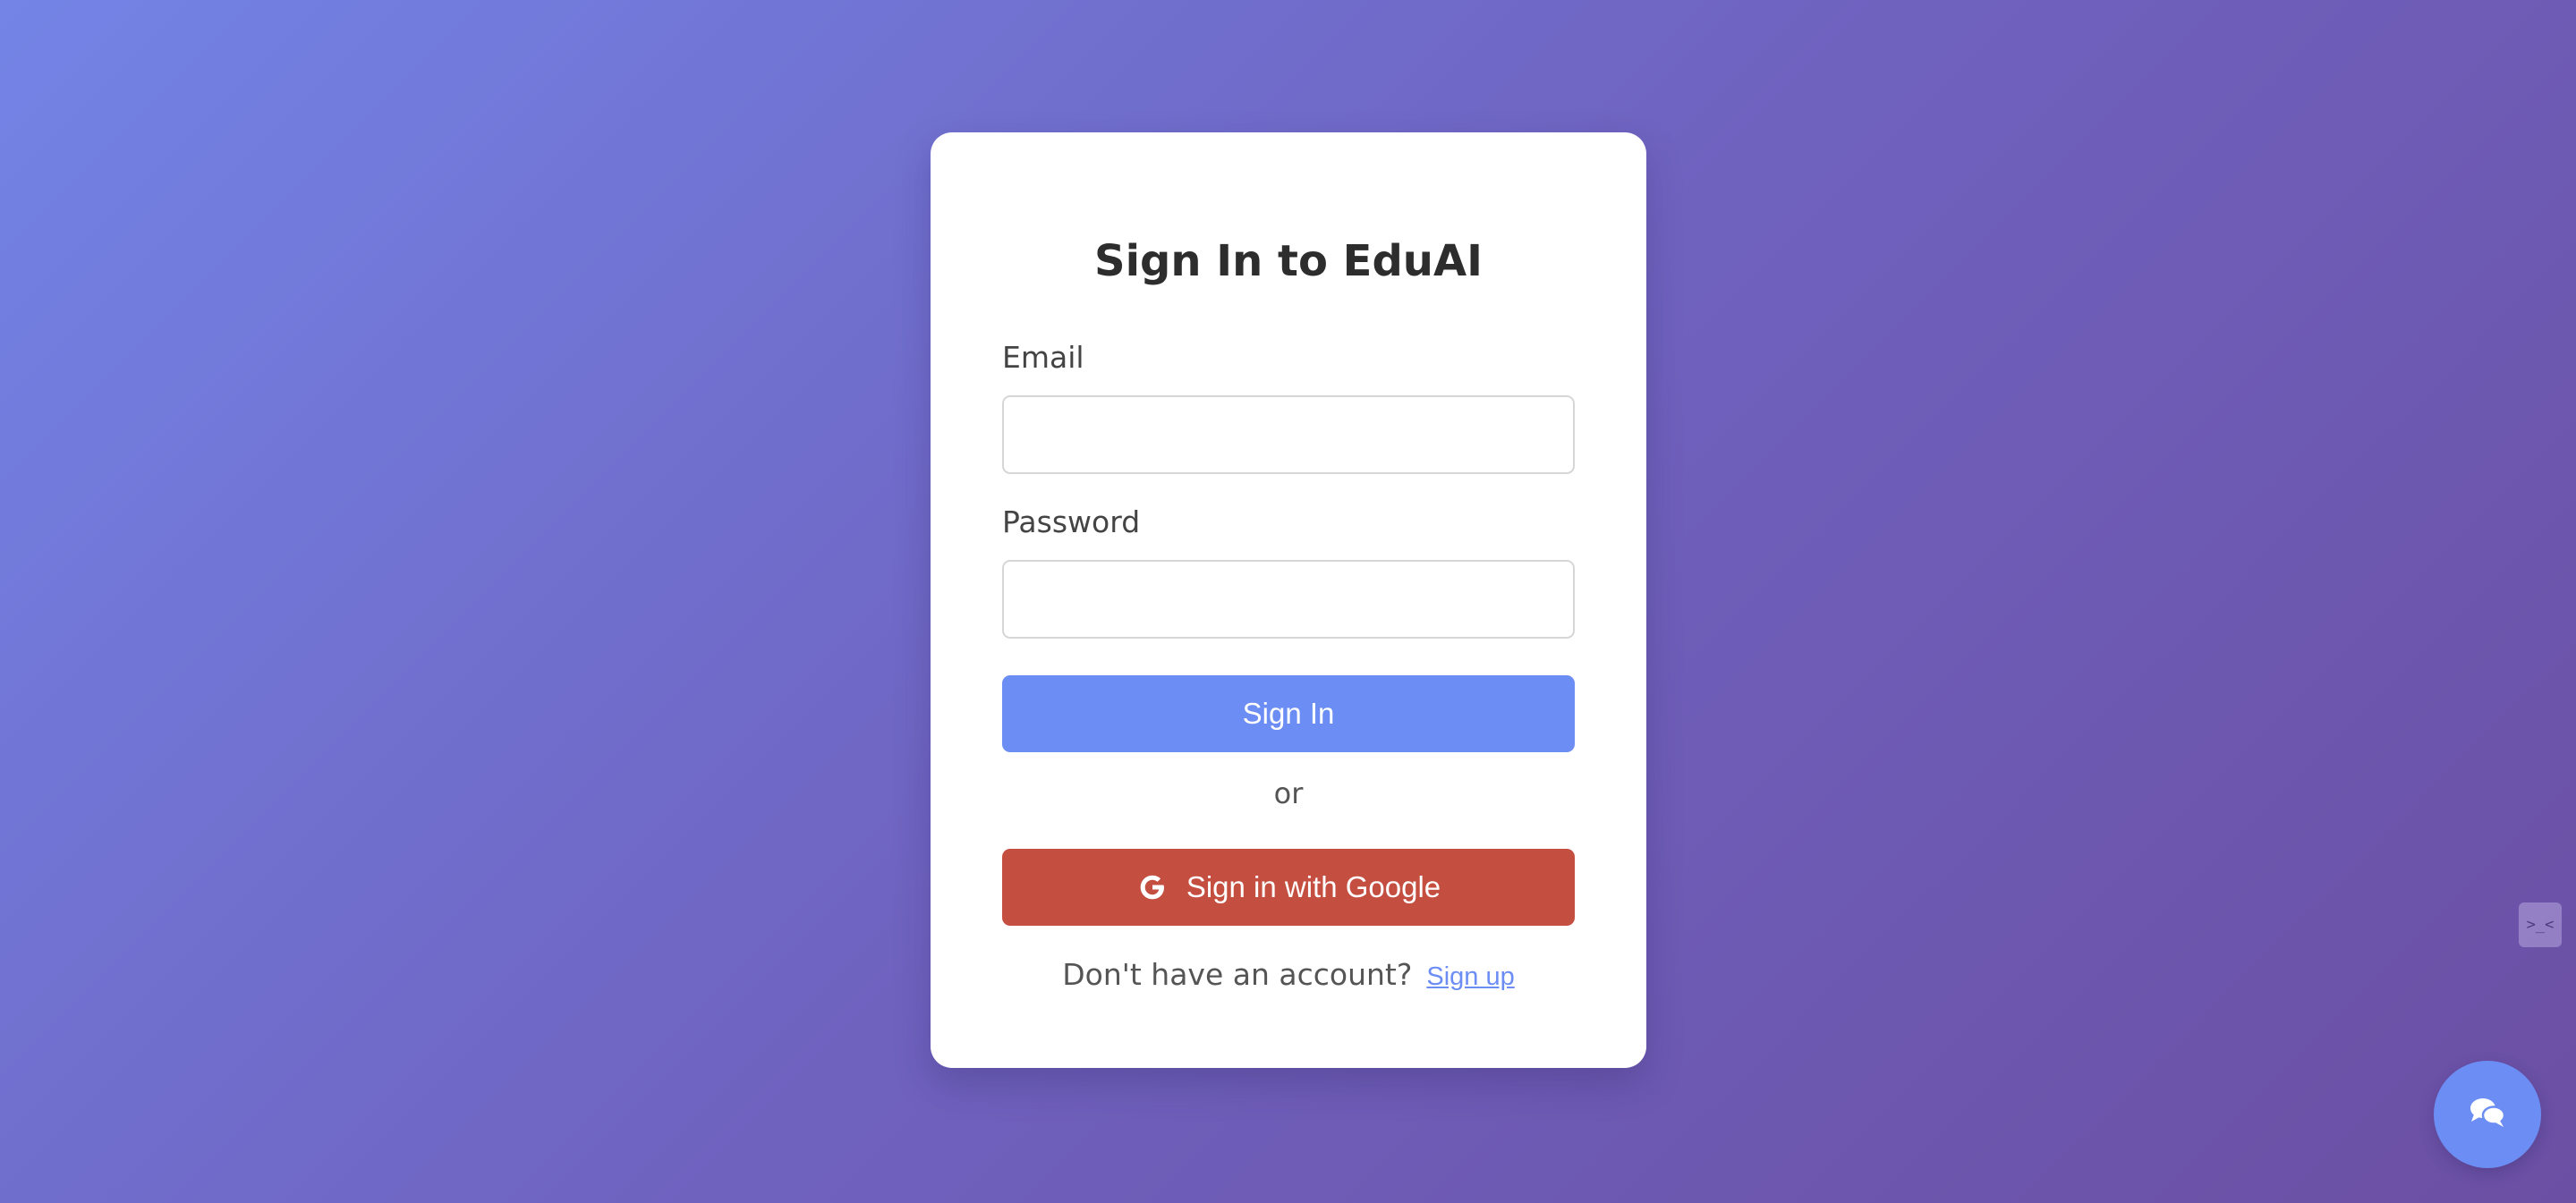 This screenshot has width=2576, height=1203. What do you see at coordinates (1288, 434) in the screenshot?
I see `email-field` at bounding box center [1288, 434].